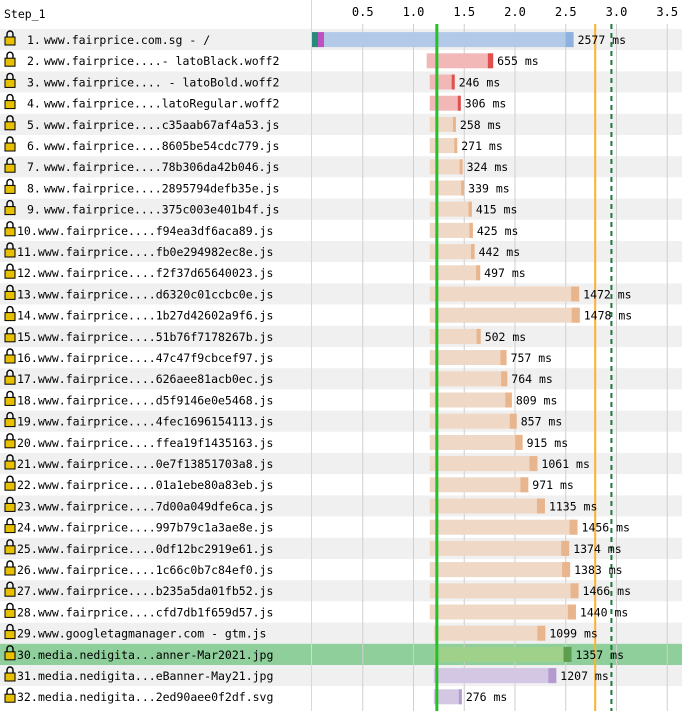 The image size is (682, 711). Describe the element at coordinates (27, 464) in the screenshot. I see `request-number: 21.` at that location.